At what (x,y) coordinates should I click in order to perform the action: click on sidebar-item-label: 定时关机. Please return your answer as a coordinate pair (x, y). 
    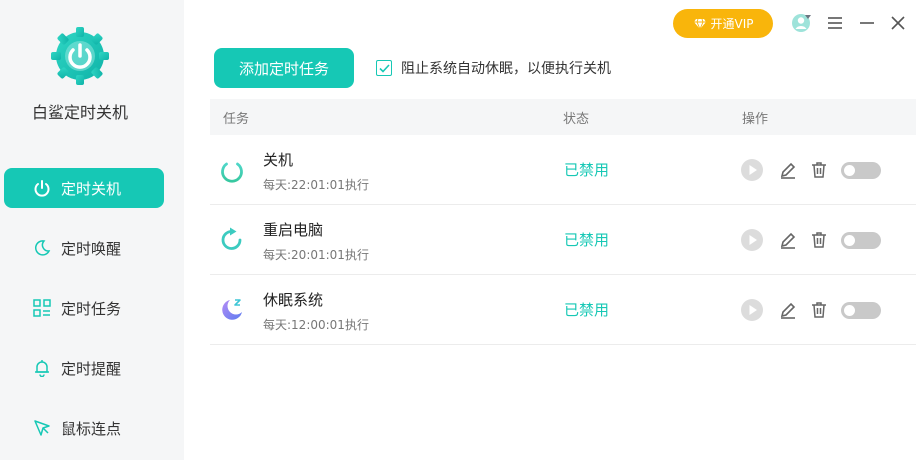
    Looking at the image, I should click on (91, 188).